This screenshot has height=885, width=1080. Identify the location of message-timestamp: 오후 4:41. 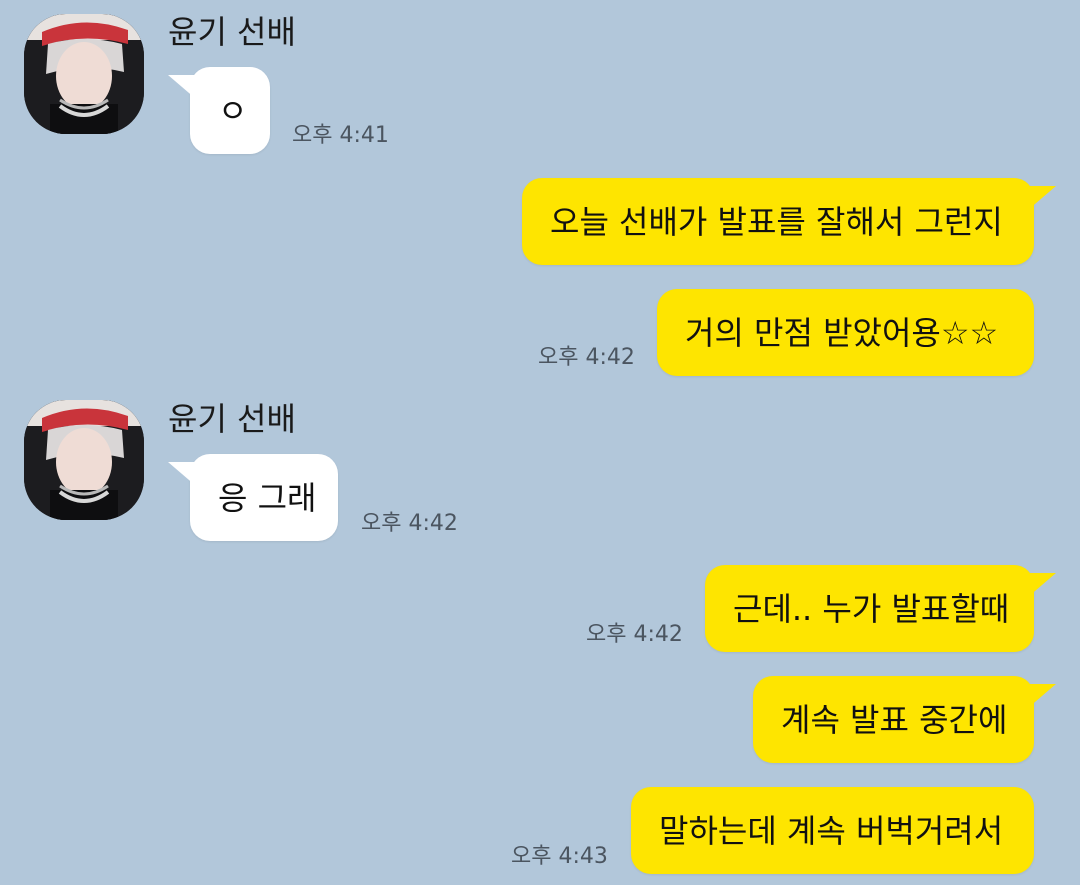
(340, 135).